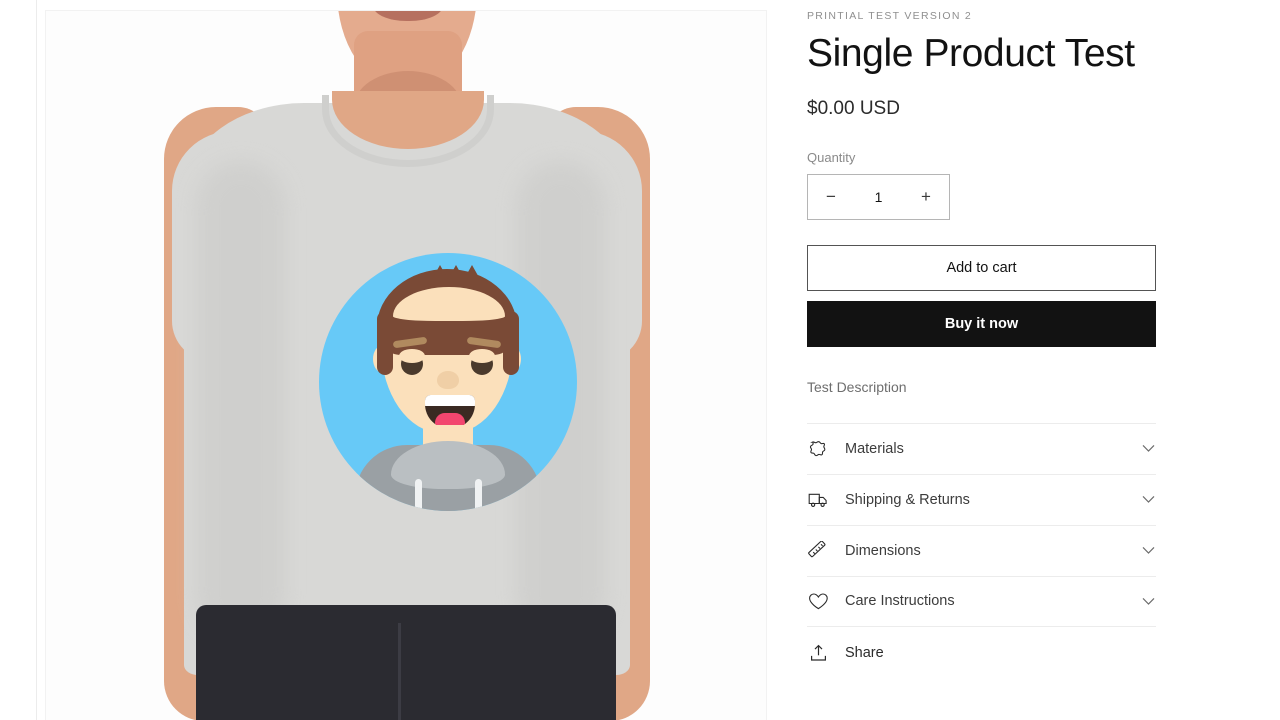  What do you see at coordinates (981, 323) in the screenshot?
I see `buy-it-now-button: Buy it now` at bounding box center [981, 323].